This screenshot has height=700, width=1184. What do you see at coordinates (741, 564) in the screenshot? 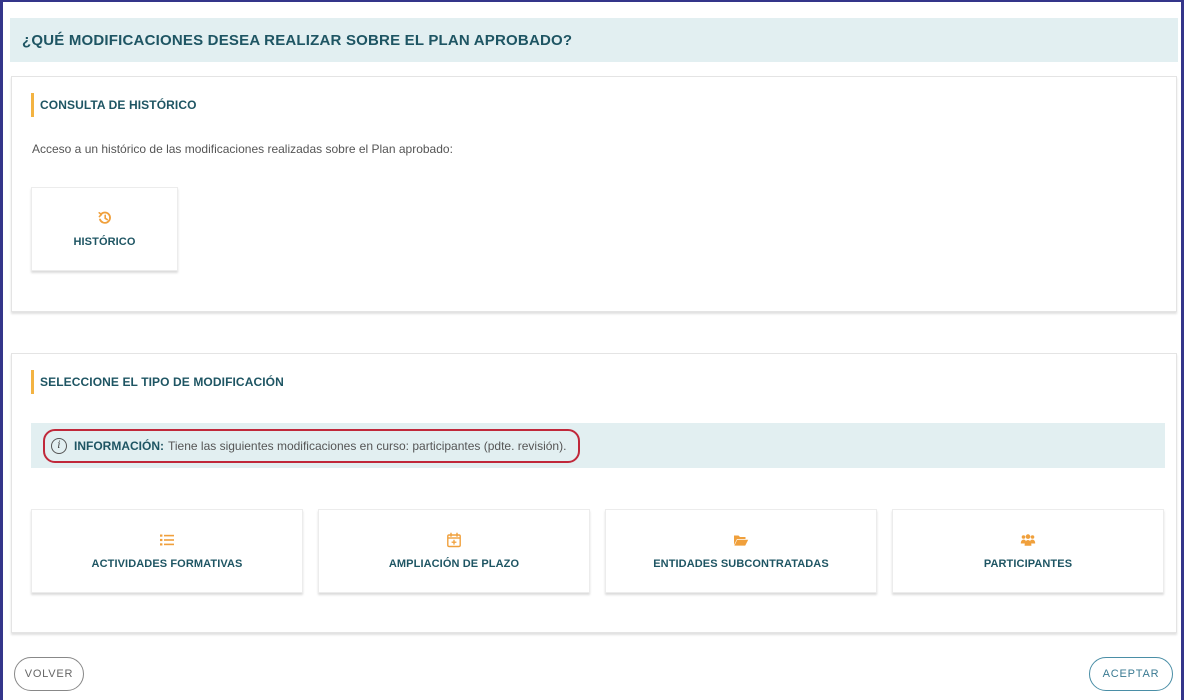
I see `entidades-subcontratadas-label: ENTIDADES SUBCONTRATADAS` at bounding box center [741, 564].